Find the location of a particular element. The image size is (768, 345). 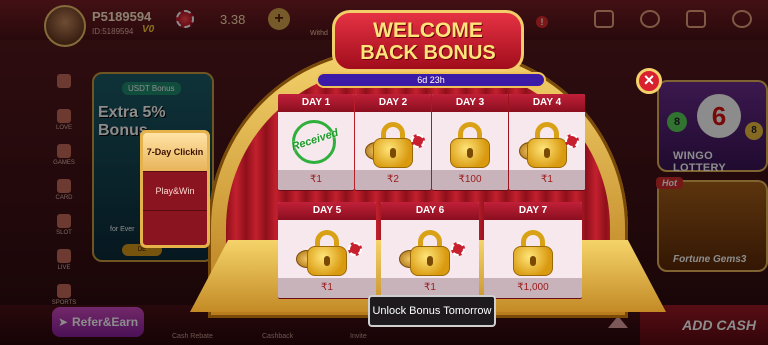

day-card-3: DAY 3 ₹100 is located at coordinates (470, 142).